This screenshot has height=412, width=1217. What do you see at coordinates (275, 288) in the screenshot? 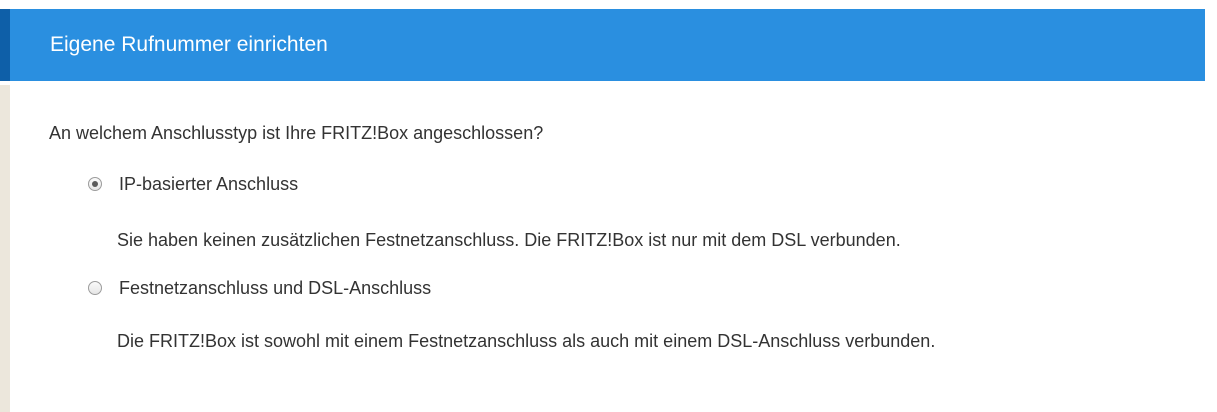
I see `option-landline-dsl-label: Festnetzanschluss und DSL-Anschluss` at bounding box center [275, 288].